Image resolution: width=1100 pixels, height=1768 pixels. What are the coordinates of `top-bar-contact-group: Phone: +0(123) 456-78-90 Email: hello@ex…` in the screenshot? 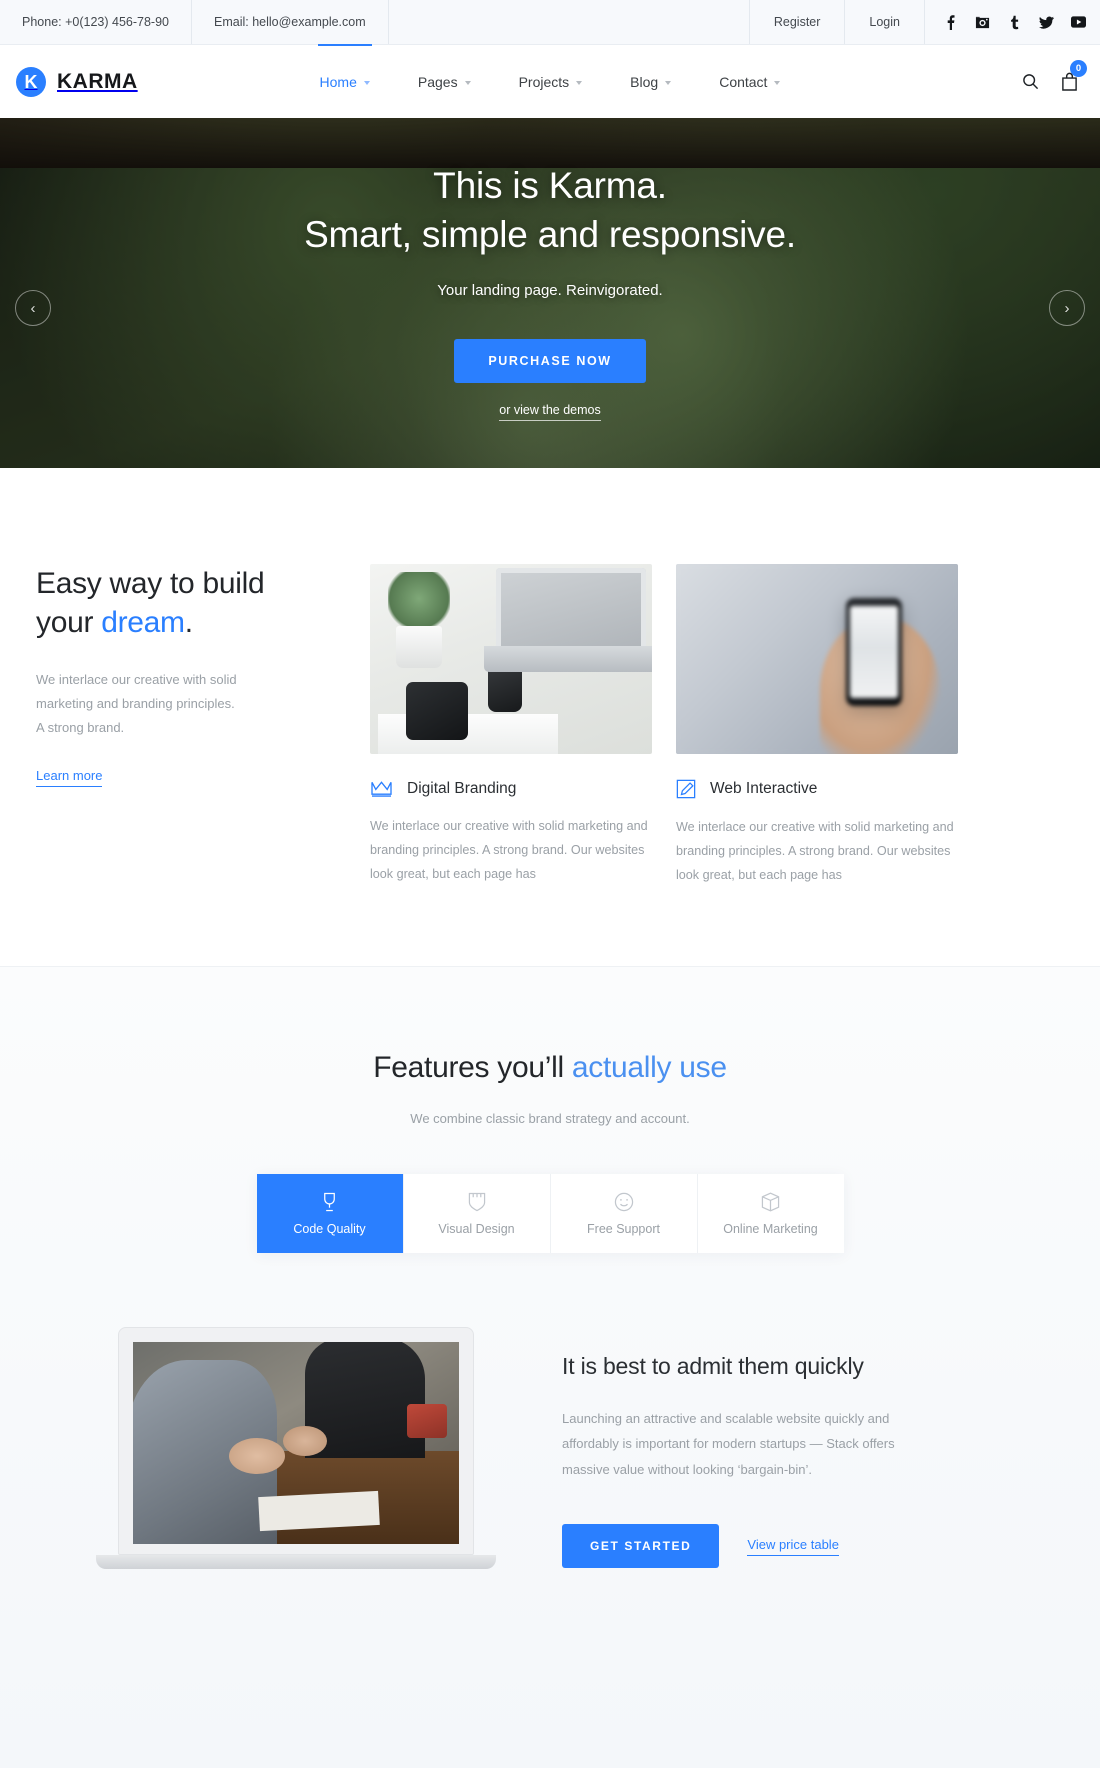 It's located at (194, 22).